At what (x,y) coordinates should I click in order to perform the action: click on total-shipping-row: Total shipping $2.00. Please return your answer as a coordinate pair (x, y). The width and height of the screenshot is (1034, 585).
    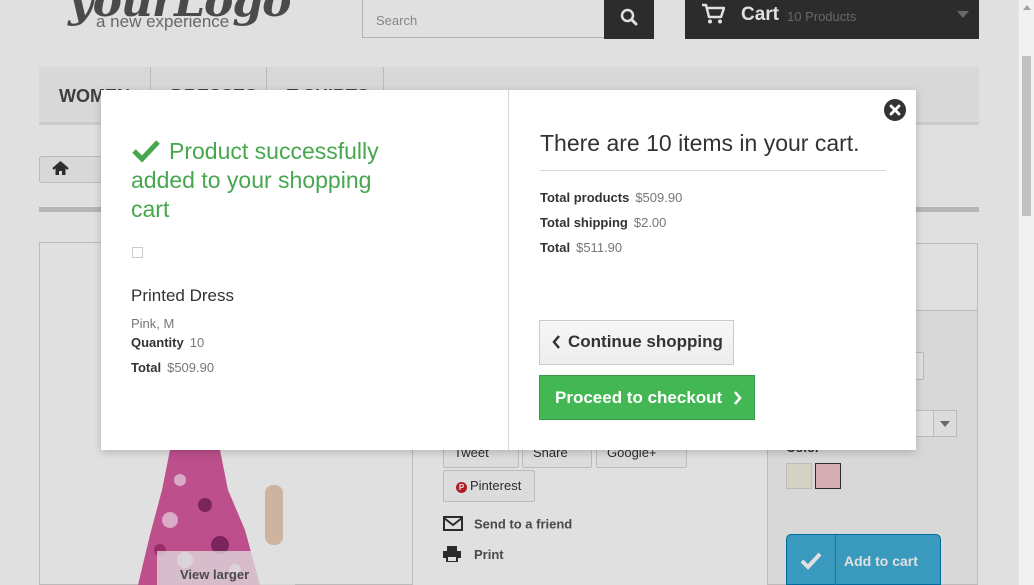
    Looking at the image, I should click on (603, 222).